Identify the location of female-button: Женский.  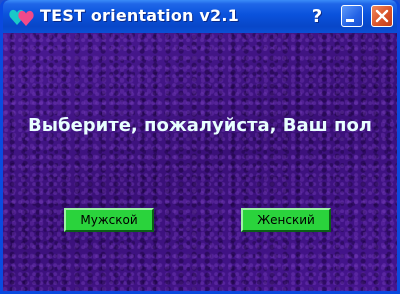
(286, 220).